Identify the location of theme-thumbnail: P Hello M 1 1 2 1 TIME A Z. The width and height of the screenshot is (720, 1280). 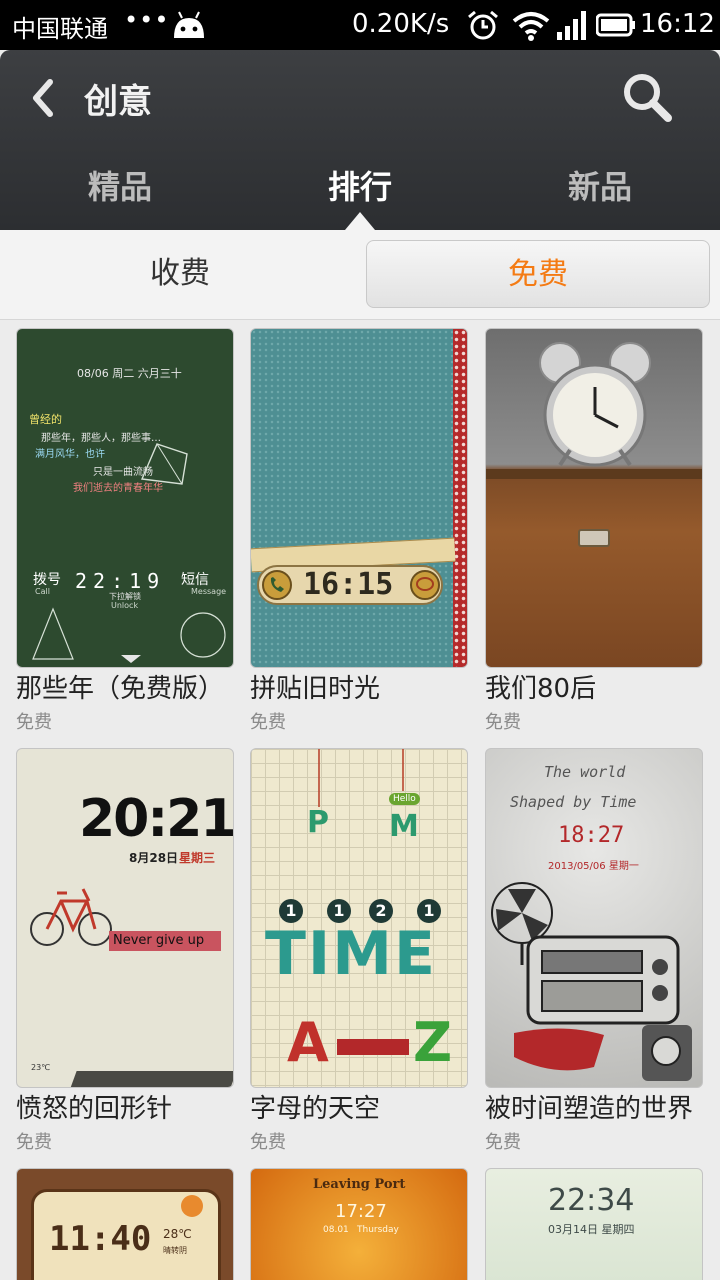
(359, 918).